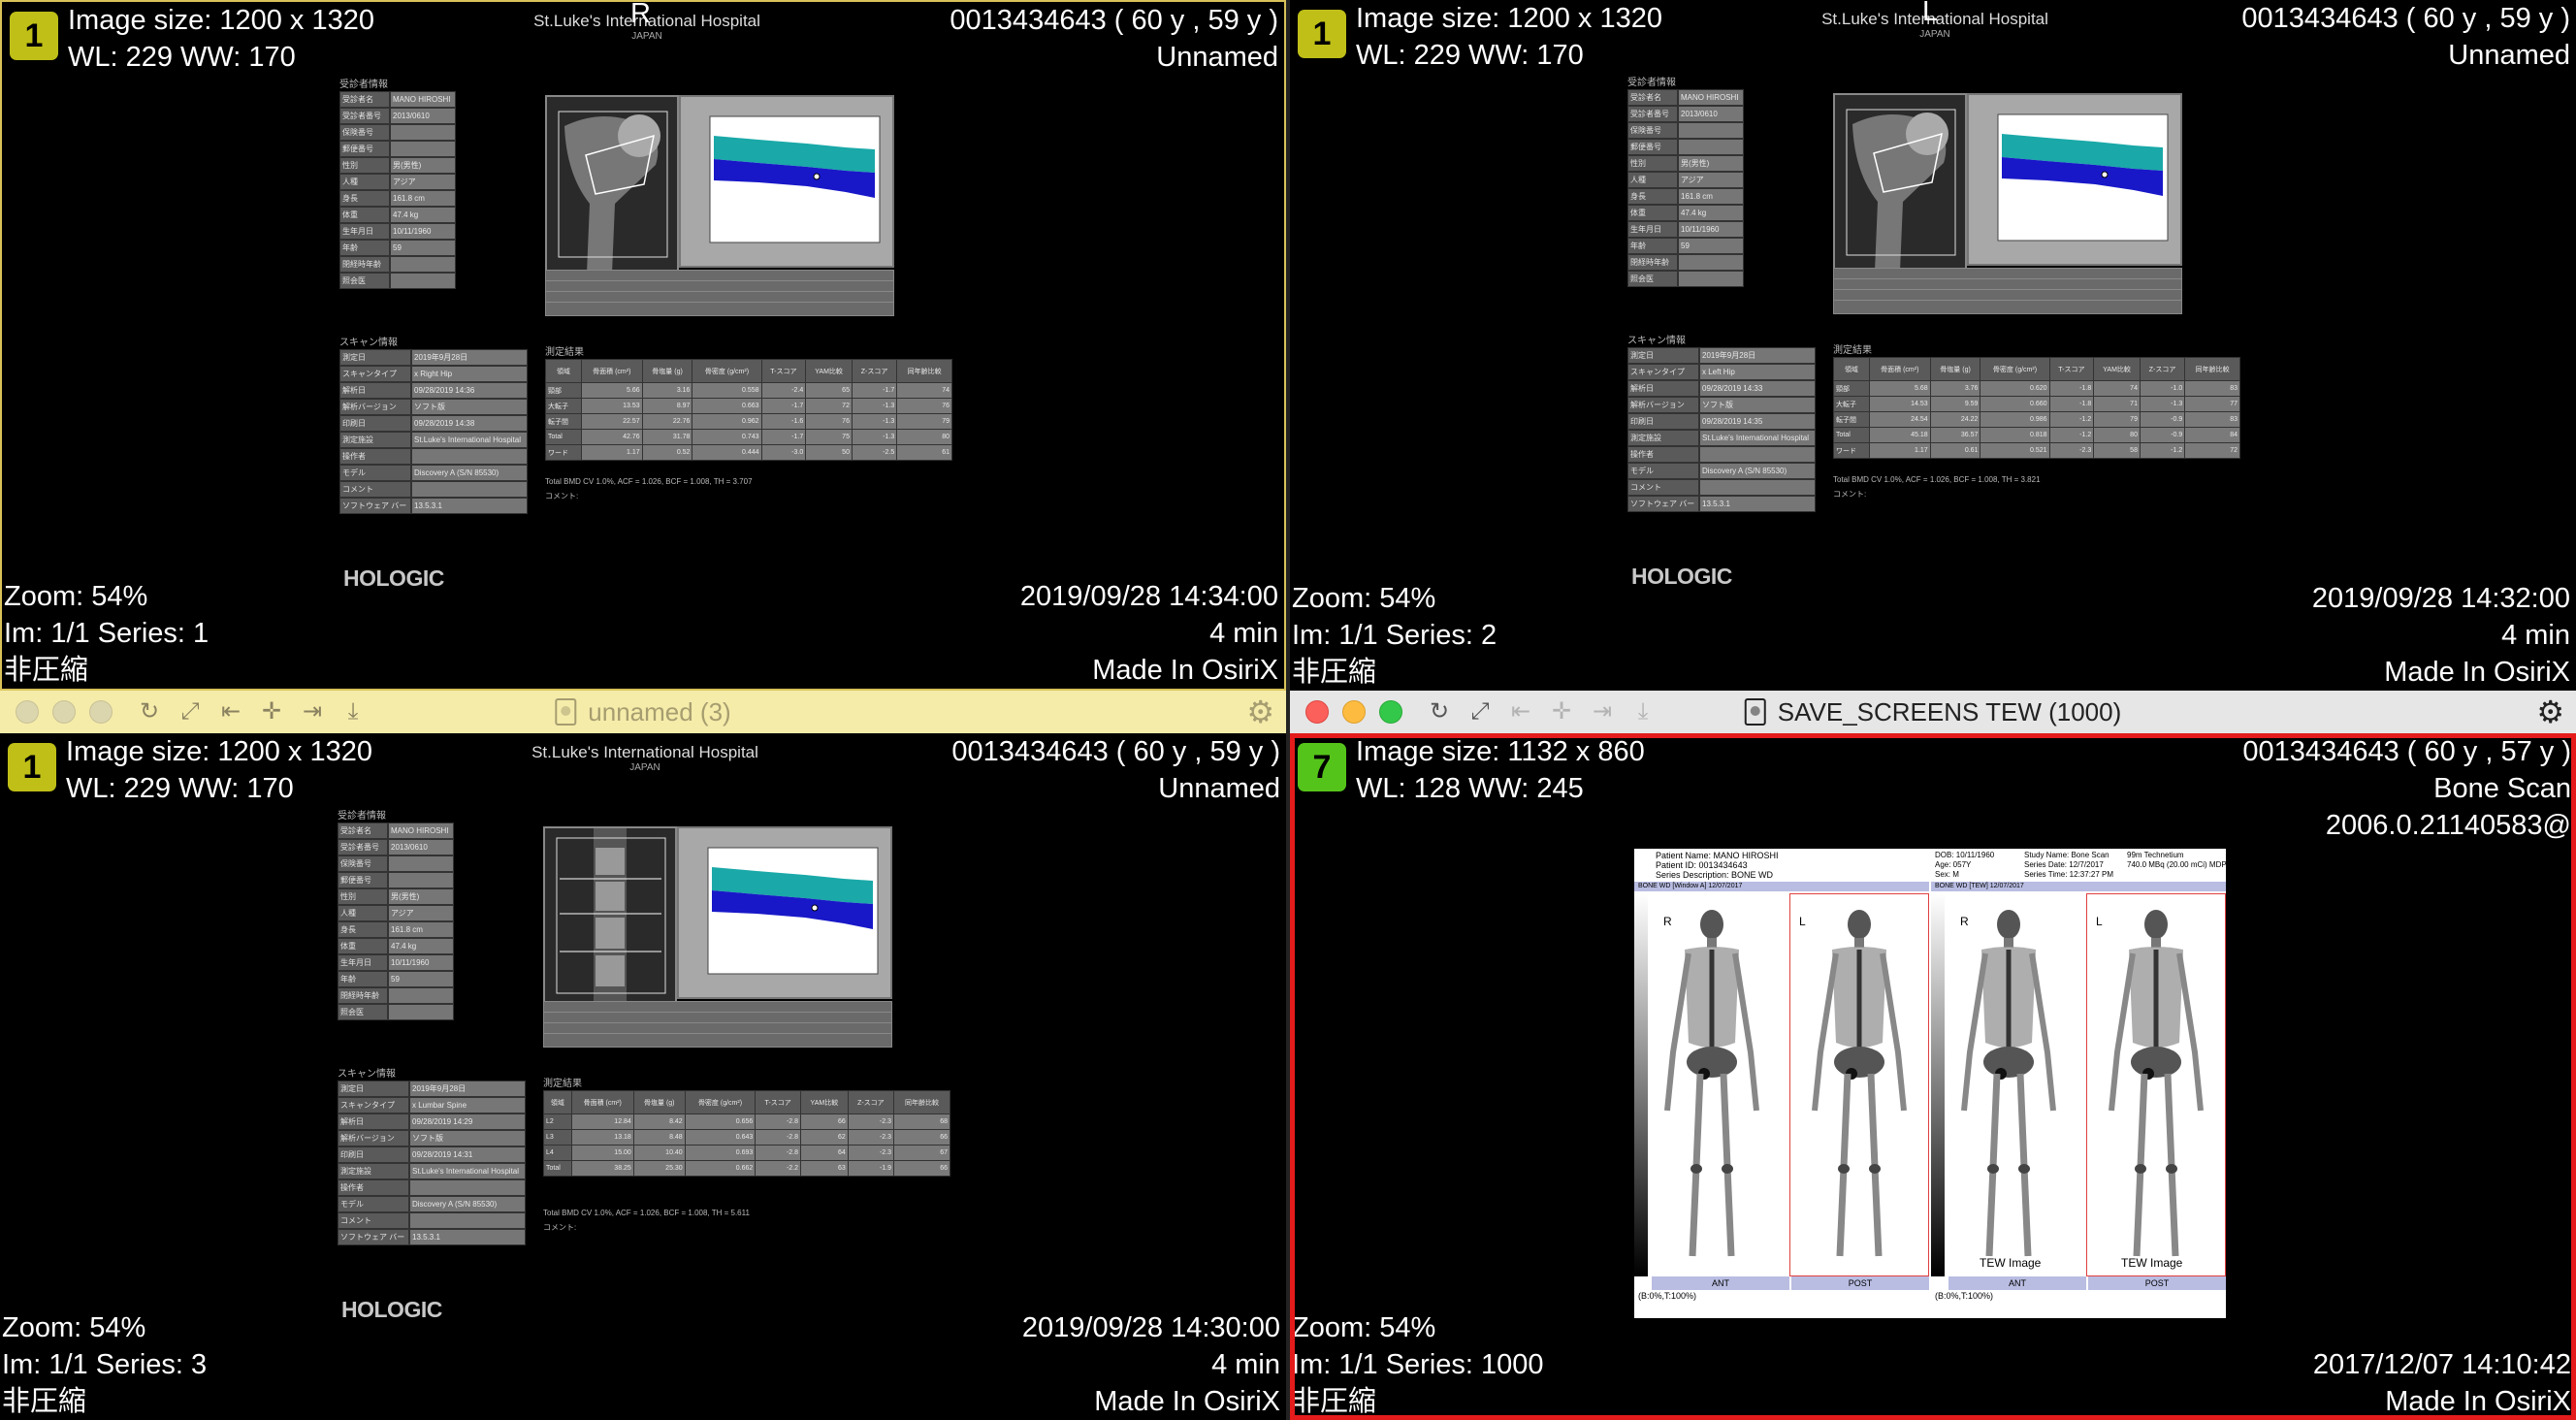 Image resolution: width=2576 pixels, height=1420 pixels. I want to click on scan-info-value: Discovery A (S/N 85530), so click(469, 473).